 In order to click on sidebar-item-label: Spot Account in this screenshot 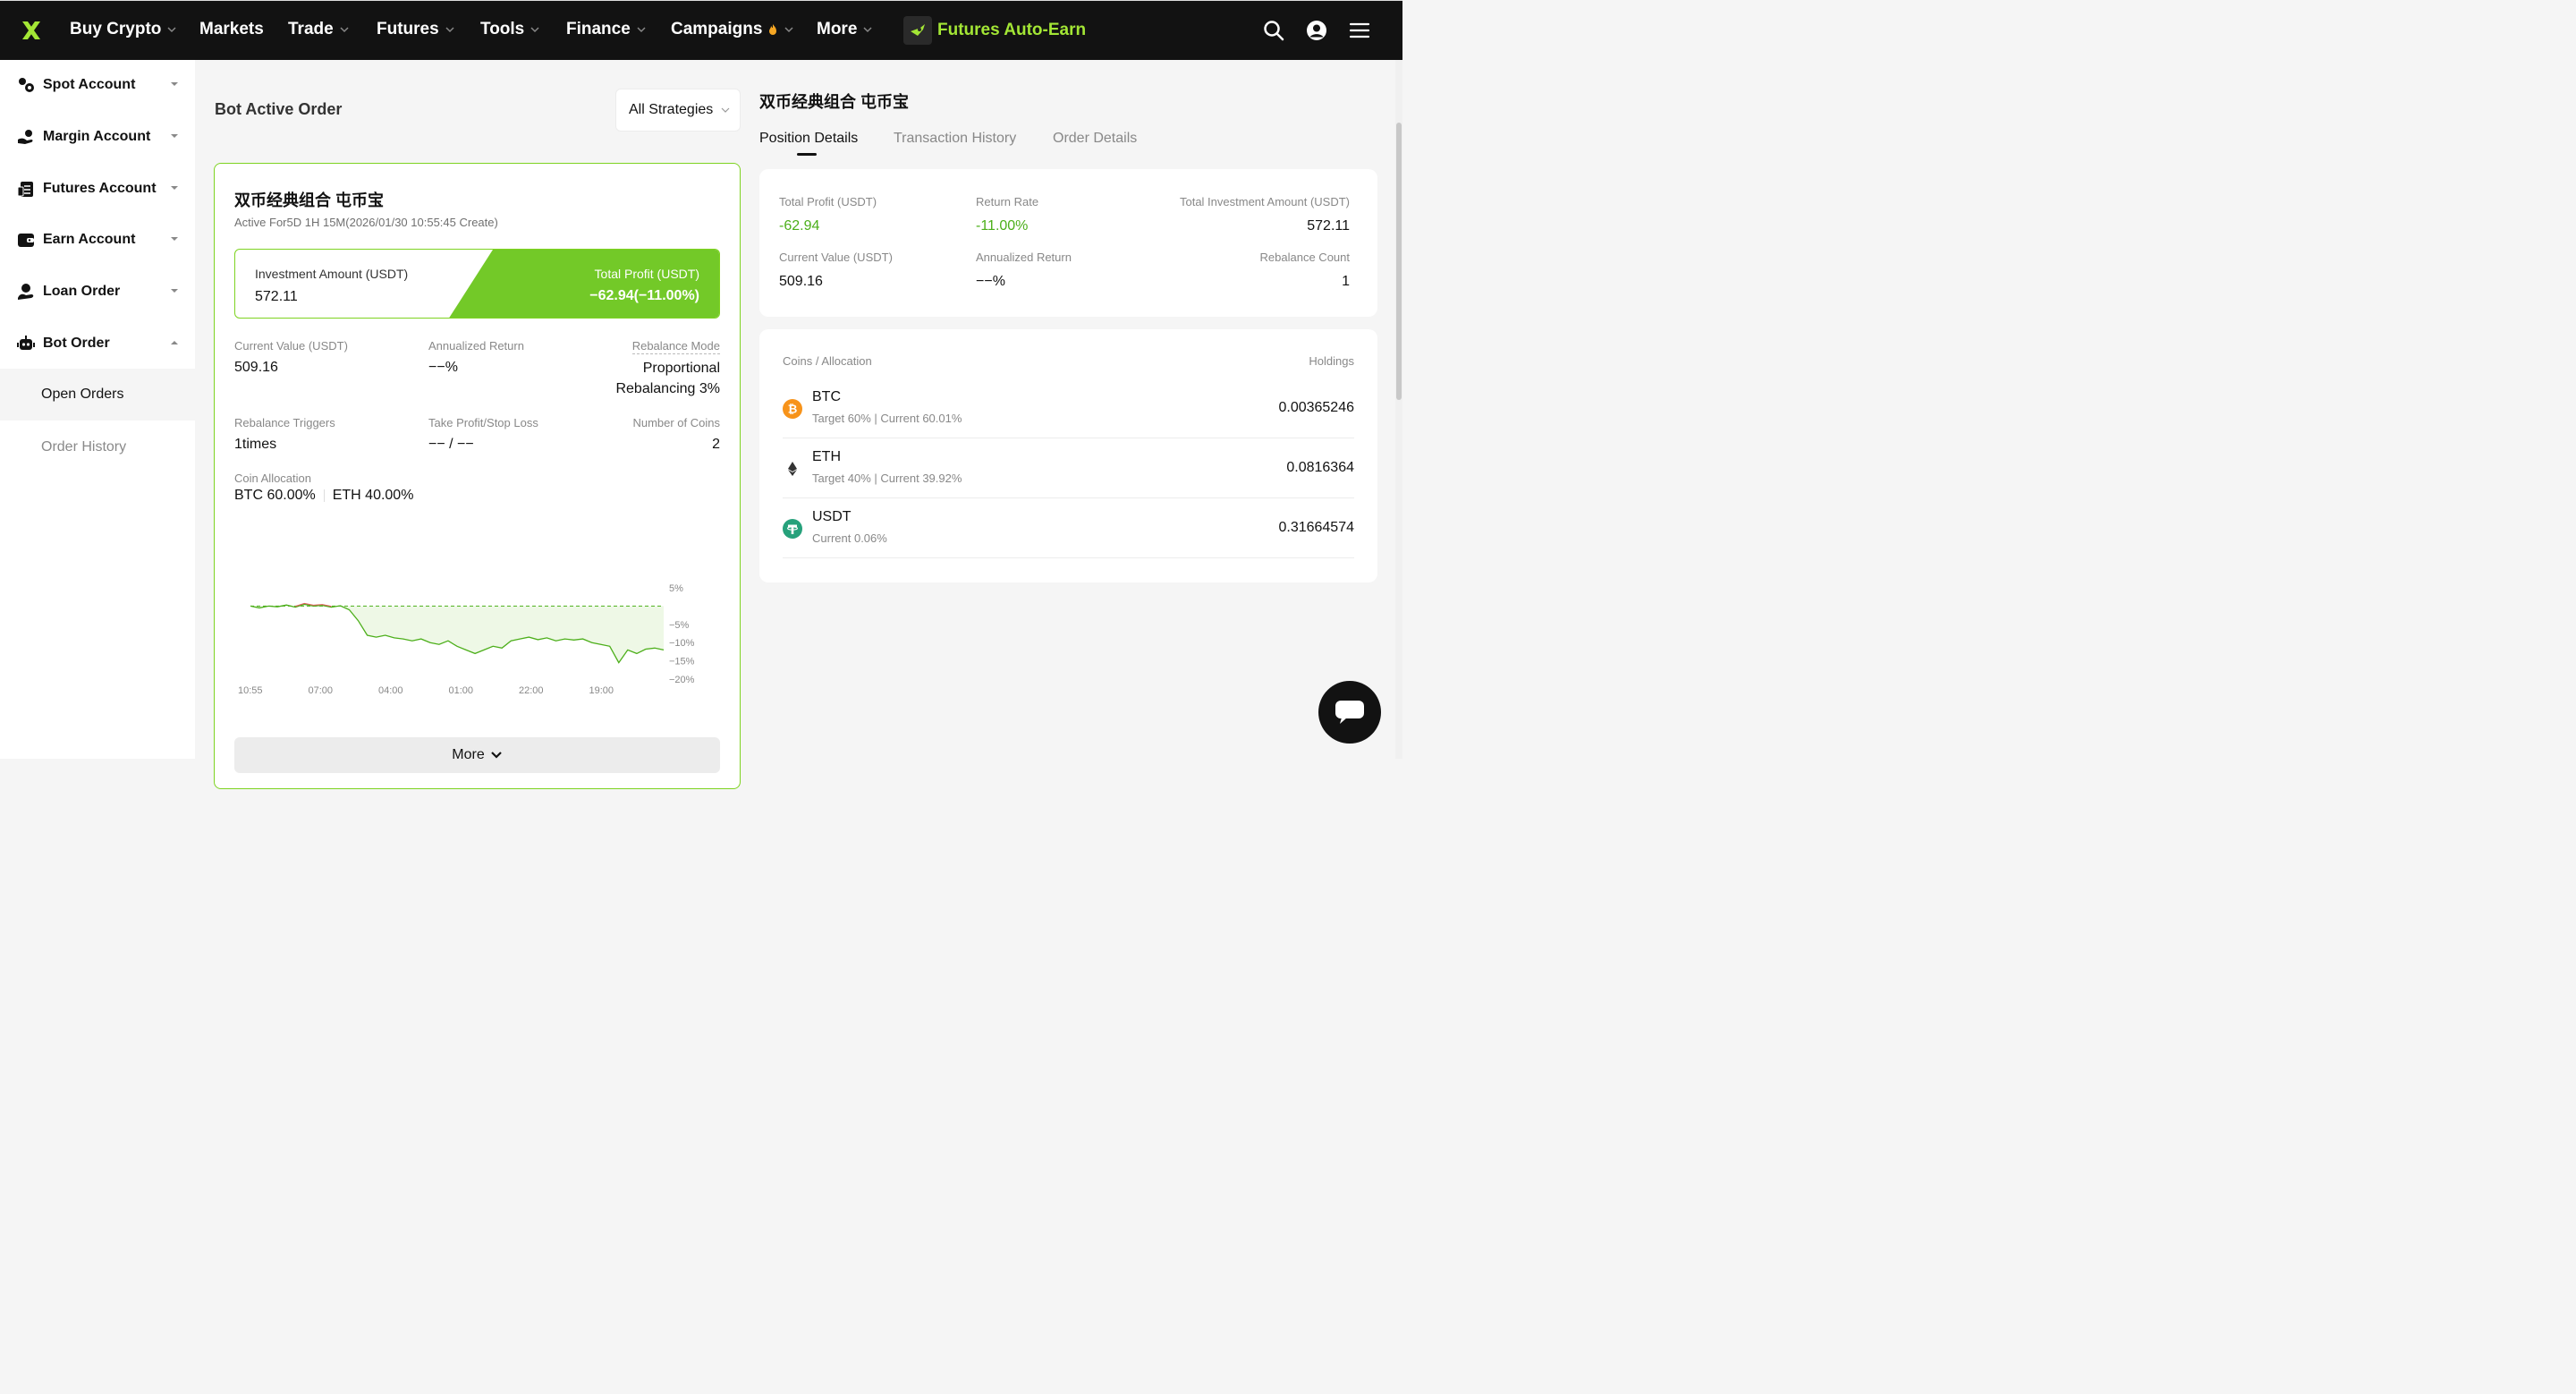, I will do `click(89, 84)`.